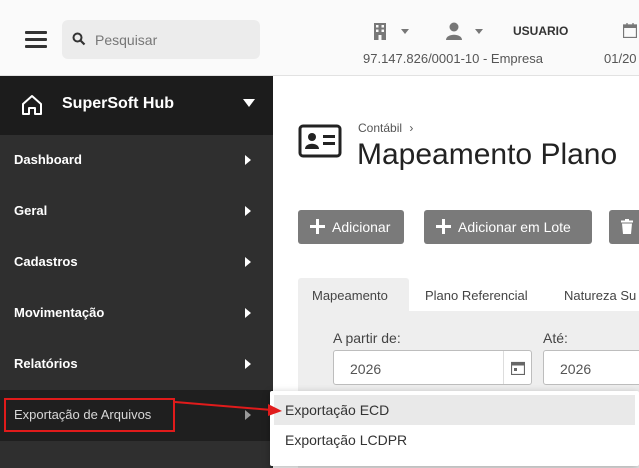 This screenshot has height=468, width=639. Describe the element at coordinates (36, 40) in the screenshot. I see `hamburger-menu-icon` at that location.